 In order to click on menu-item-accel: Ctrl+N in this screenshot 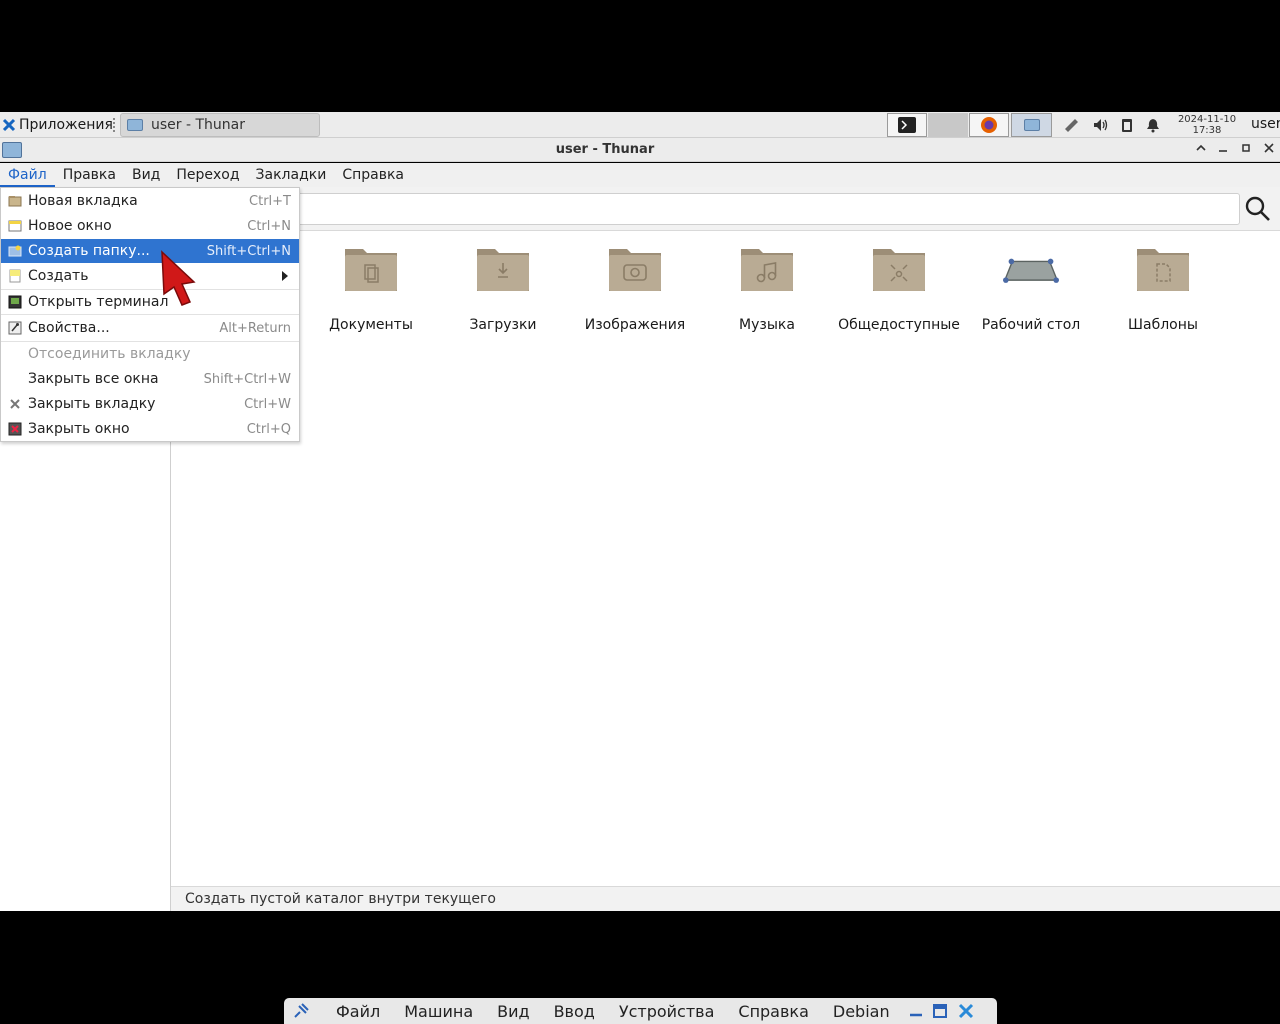, I will do `click(269, 226)`.